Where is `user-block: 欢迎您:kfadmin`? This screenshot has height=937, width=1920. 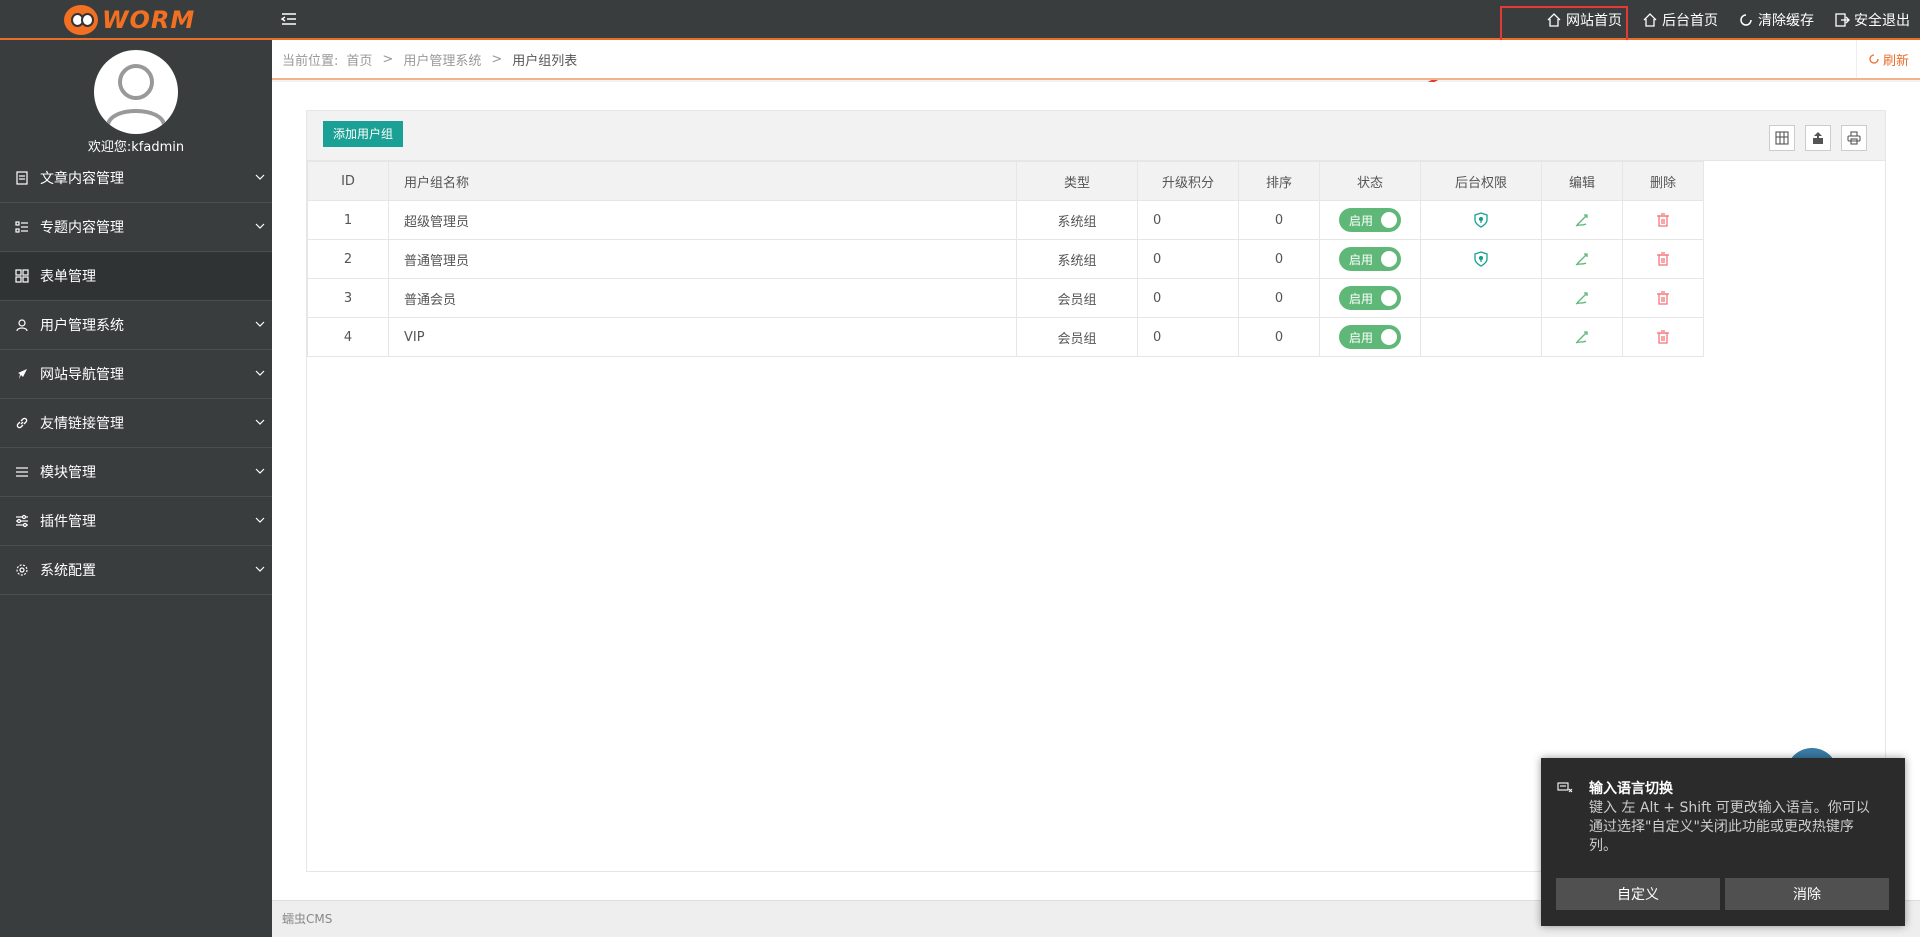
user-block: 欢迎您:kfadmin is located at coordinates (136, 97).